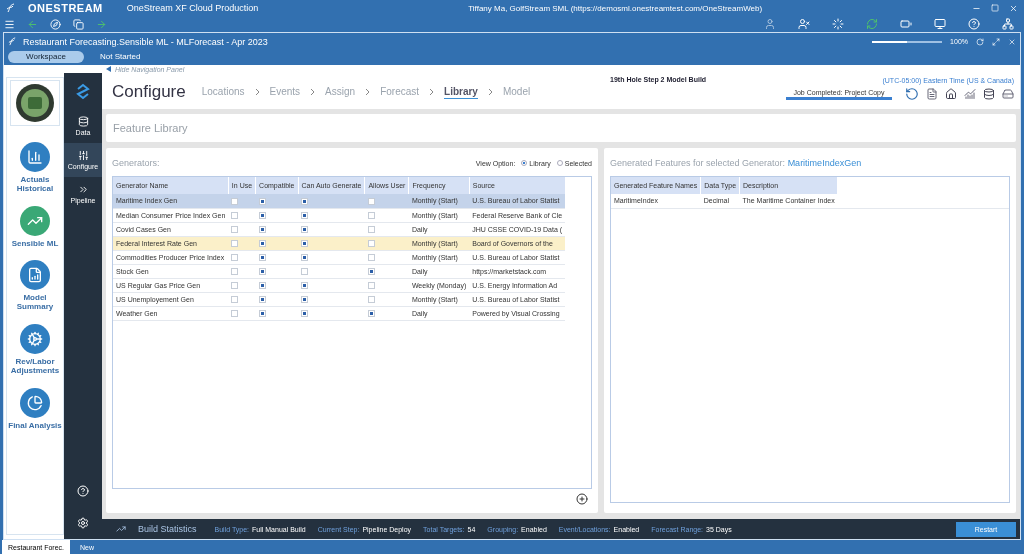 This screenshot has height=554, width=1024. I want to click on report-icon, so click(35, 275).